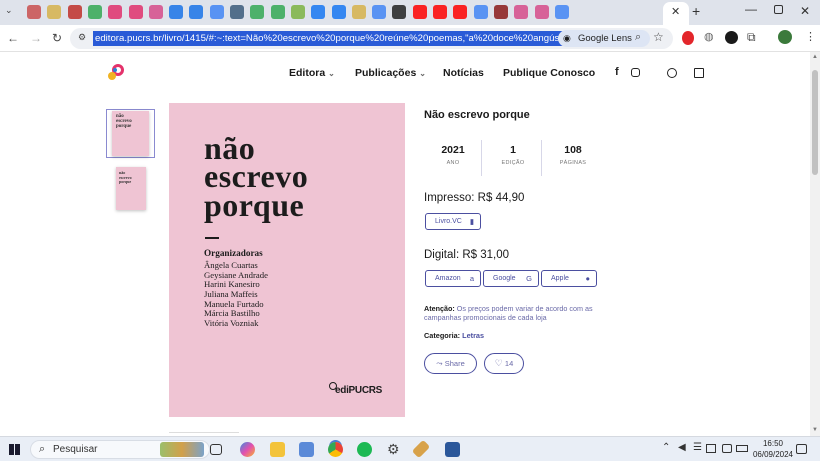  I want to click on store-apple-button: Apple ●, so click(569, 278).